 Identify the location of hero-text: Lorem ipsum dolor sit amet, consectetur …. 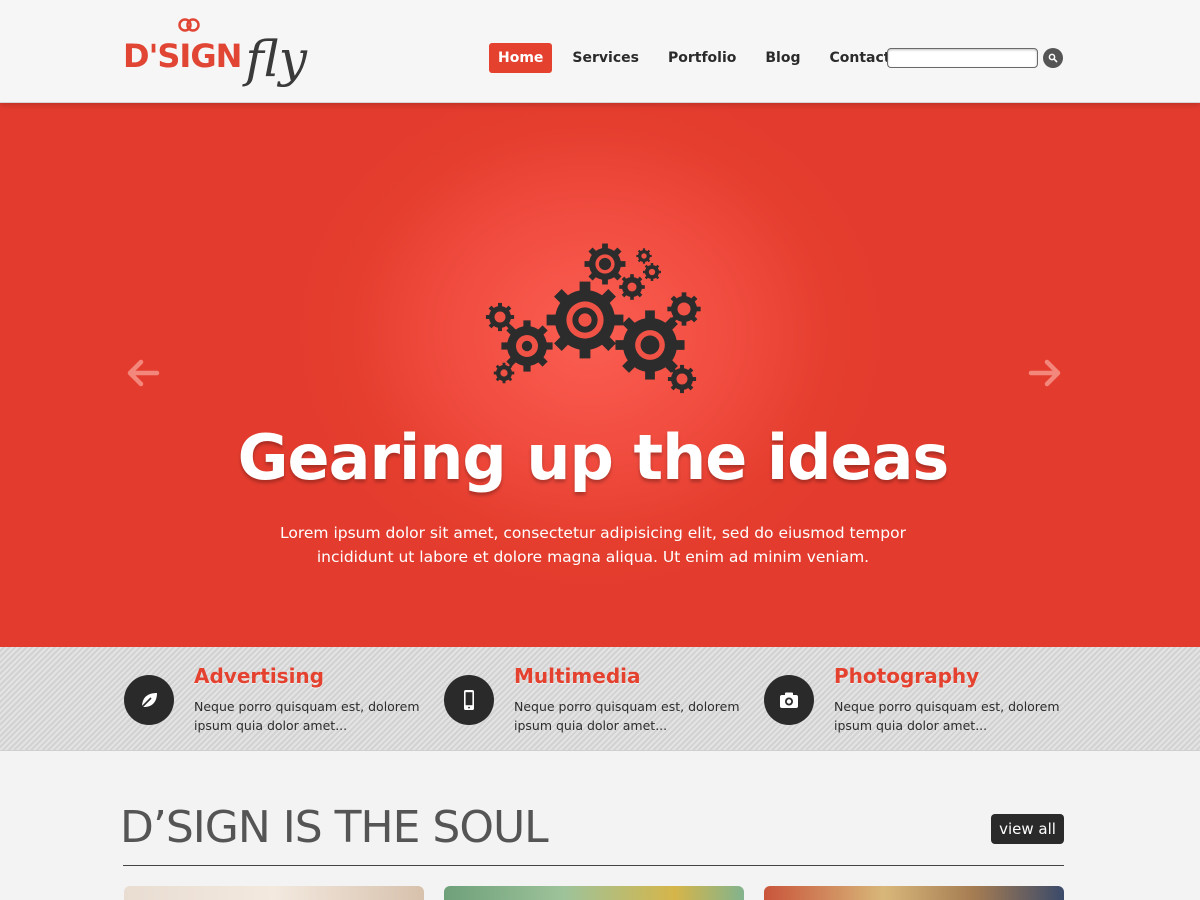
(593, 545).